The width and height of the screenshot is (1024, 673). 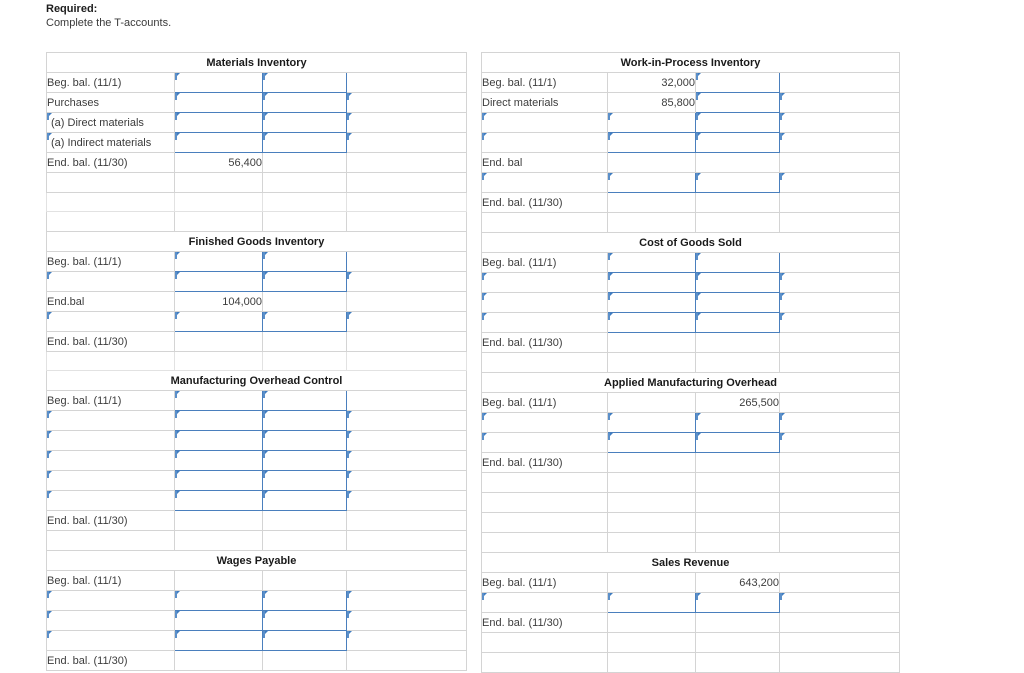 What do you see at coordinates (110, 122) in the screenshot?
I see `row-label-input-cell: (a) Direct materials` at bounding box center [110, 122].